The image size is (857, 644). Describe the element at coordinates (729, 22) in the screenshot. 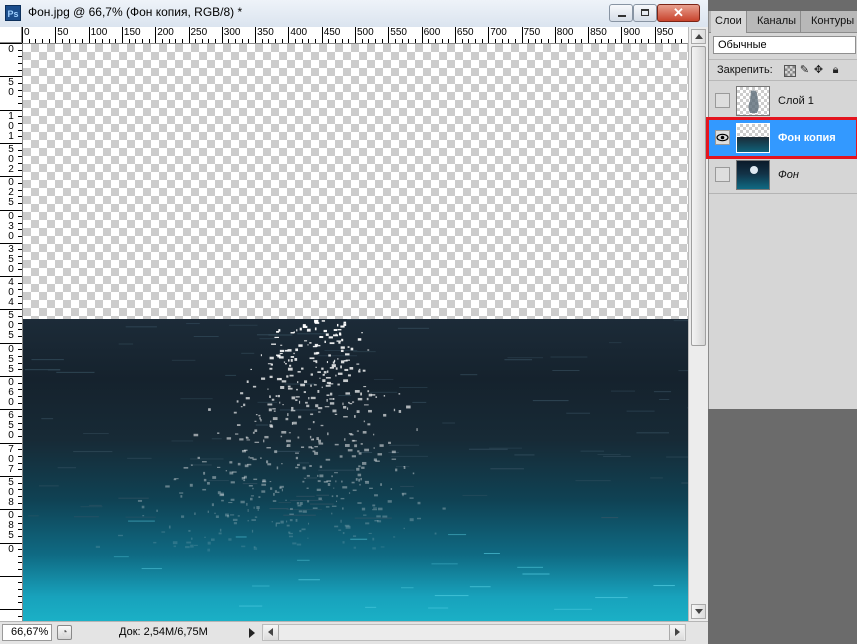

I see `tab-layers: Слои` at that location.